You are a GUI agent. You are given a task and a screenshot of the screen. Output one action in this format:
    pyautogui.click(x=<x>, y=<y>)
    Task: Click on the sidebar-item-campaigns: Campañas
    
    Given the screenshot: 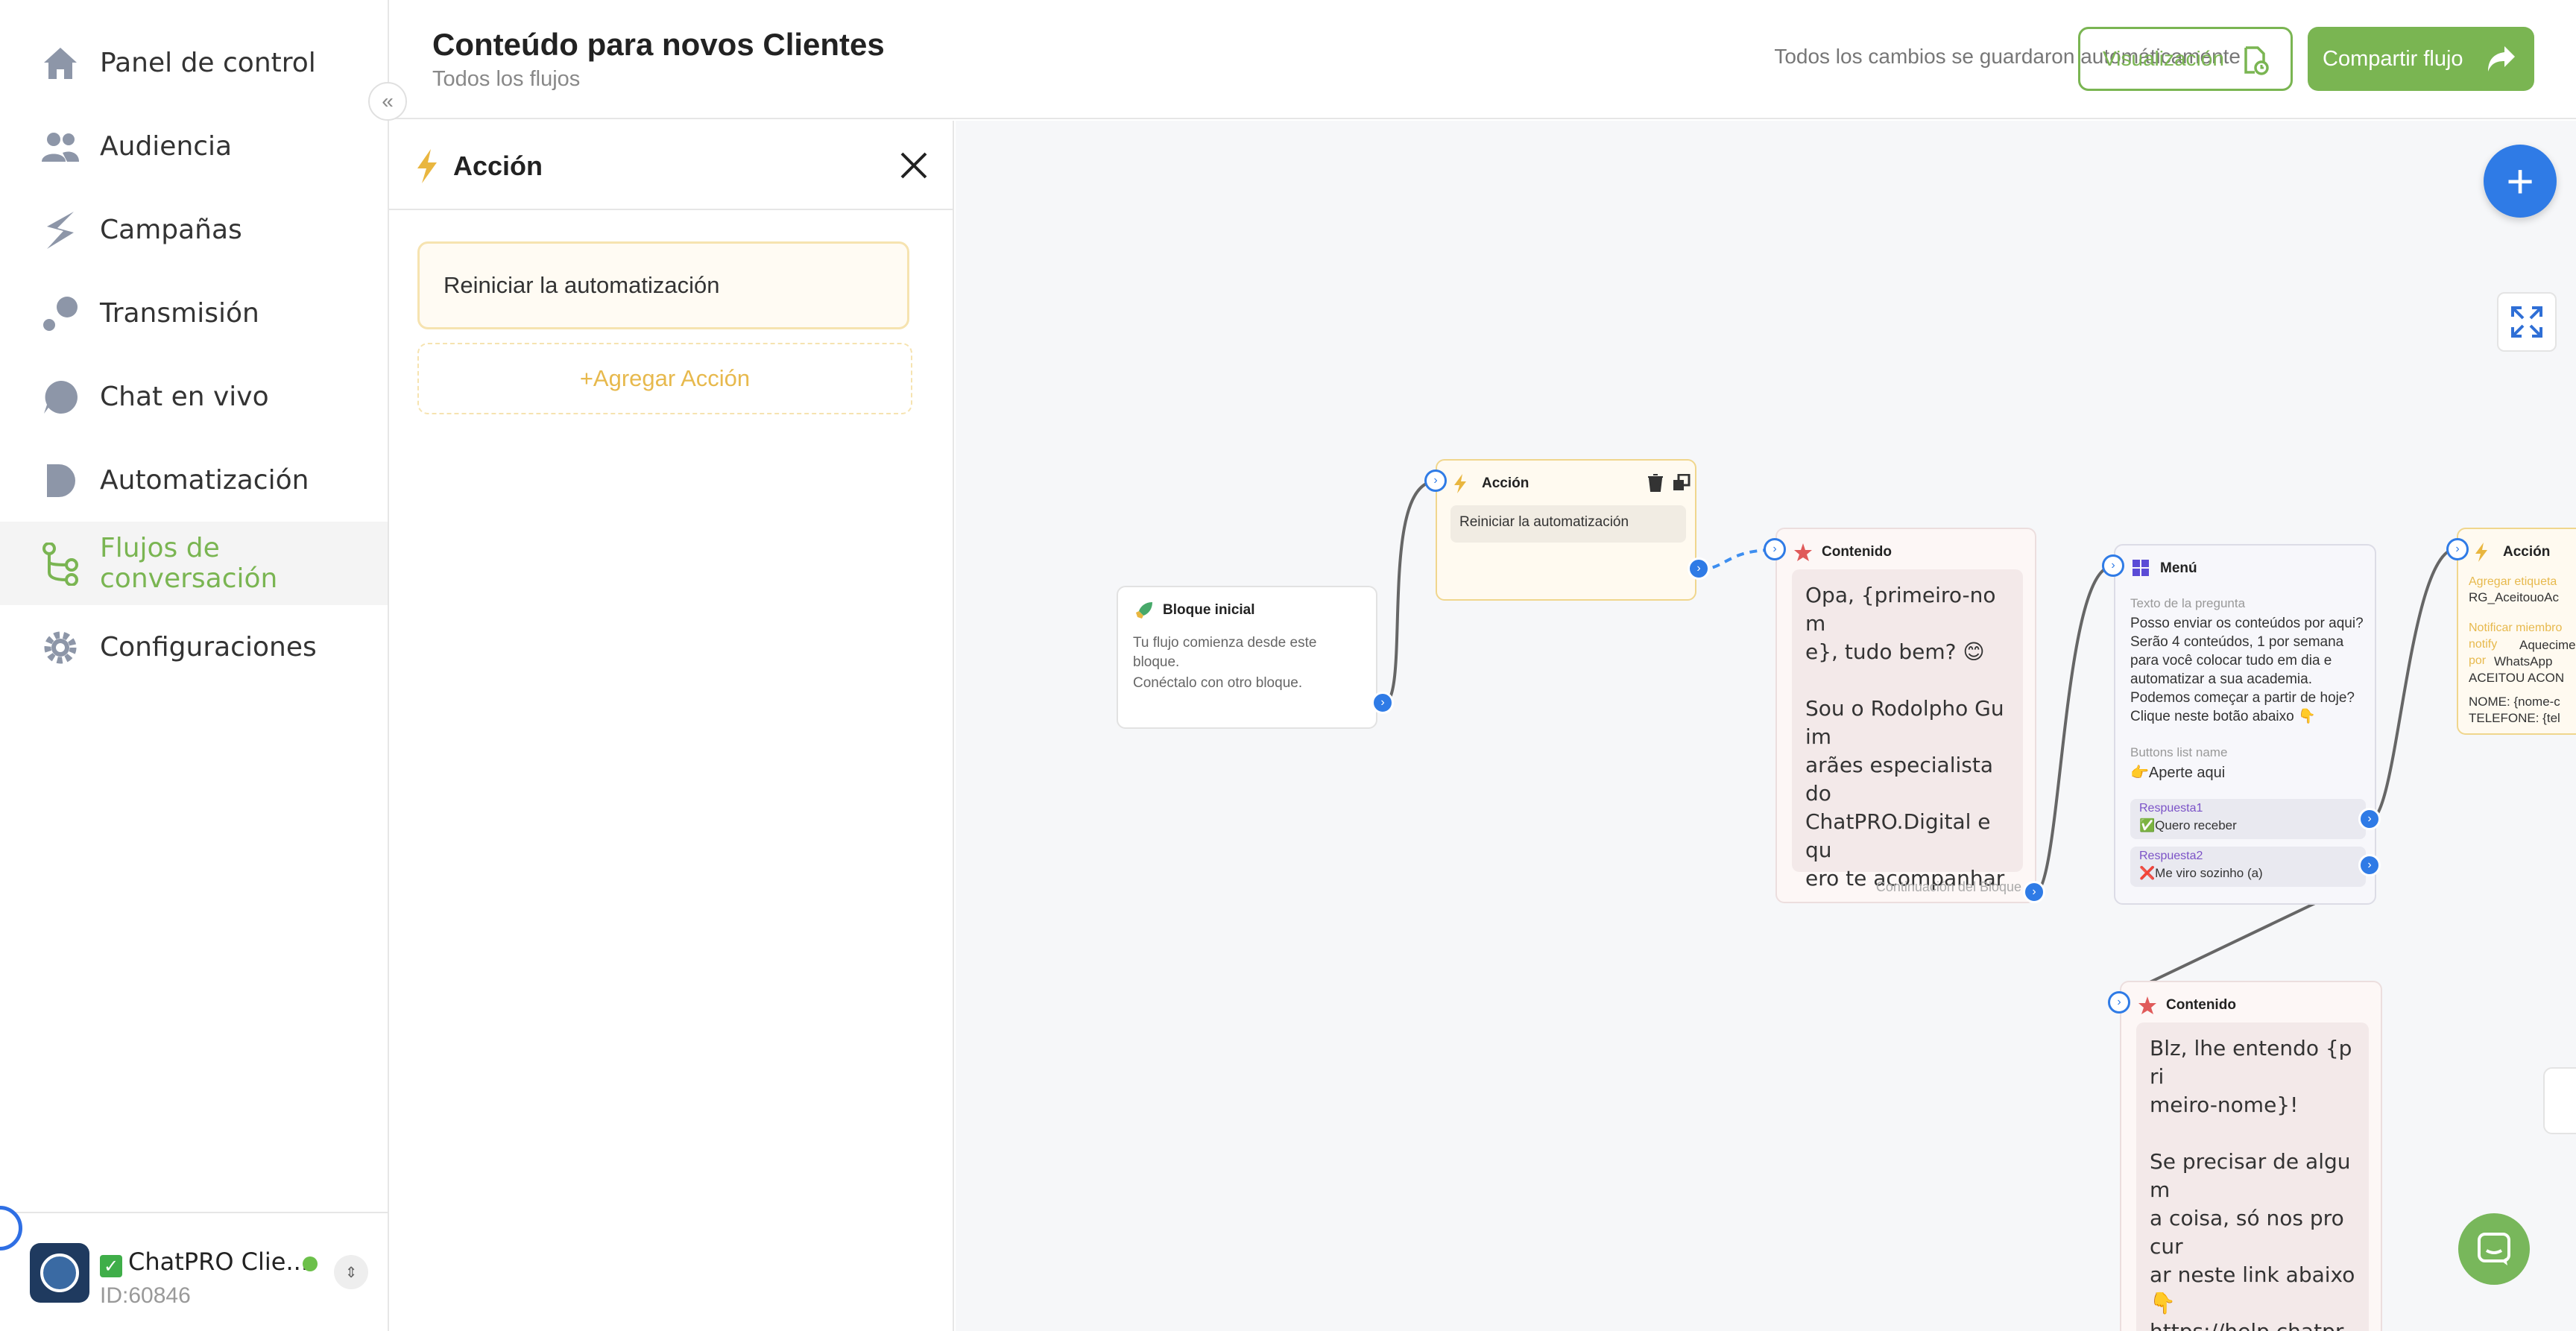 What is the action you would take?
    pyautogui.click(x=194, y=229)
    